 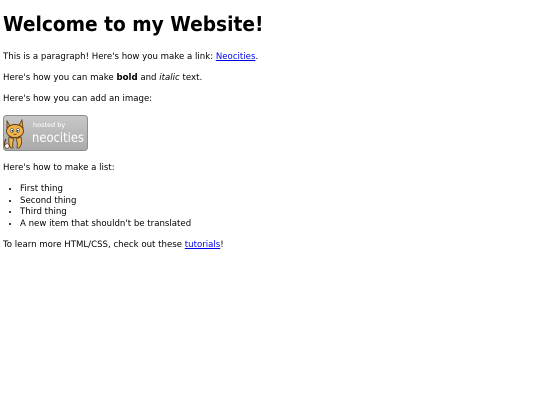 I want to click on list-item: Second thing, so click(x=275, y=202).